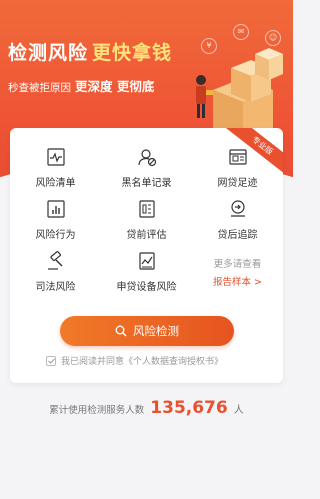 The width and height of the screenshot is (320, 499). What do you see at coordinates (189, 408) in the screenshot?
I see `stats-count: 135,676` at bounding box center [189, 408].